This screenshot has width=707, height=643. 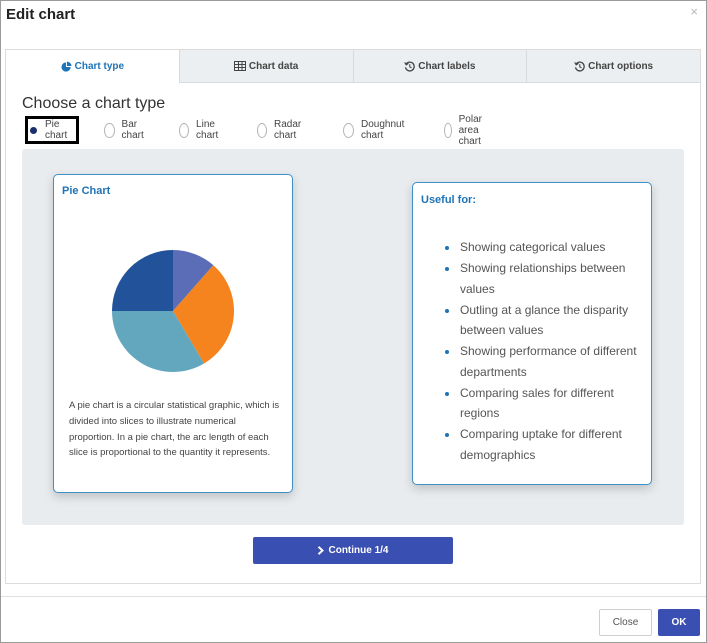 I want to click on dialog-title: Edit chart, so click(x=41, y=14).